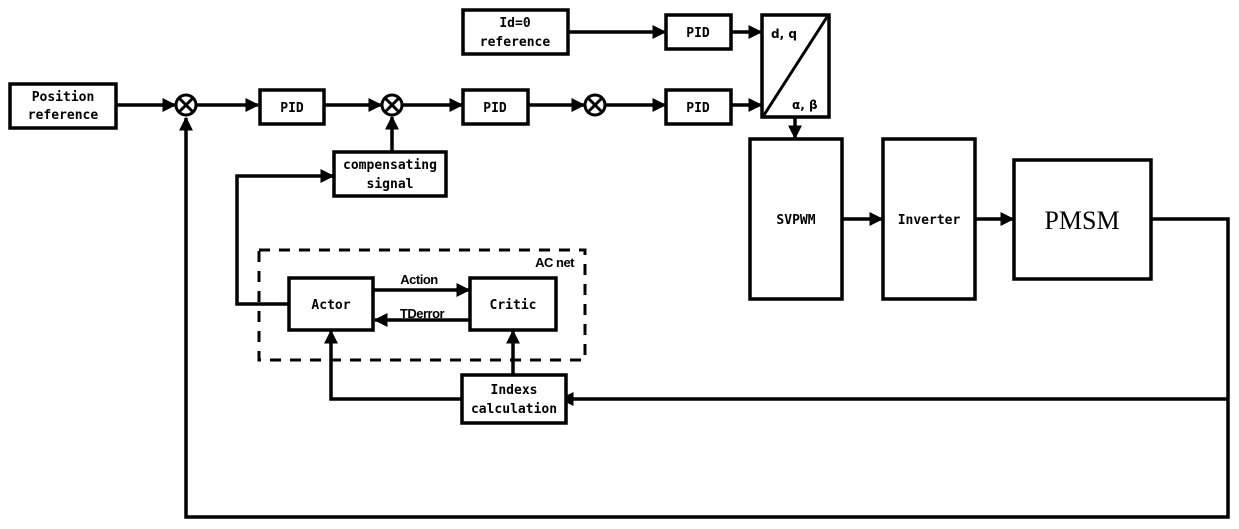 The width and height of the screenshot is (1239, 529). I want to click on pid-id-block: PID, so click(698, 32).